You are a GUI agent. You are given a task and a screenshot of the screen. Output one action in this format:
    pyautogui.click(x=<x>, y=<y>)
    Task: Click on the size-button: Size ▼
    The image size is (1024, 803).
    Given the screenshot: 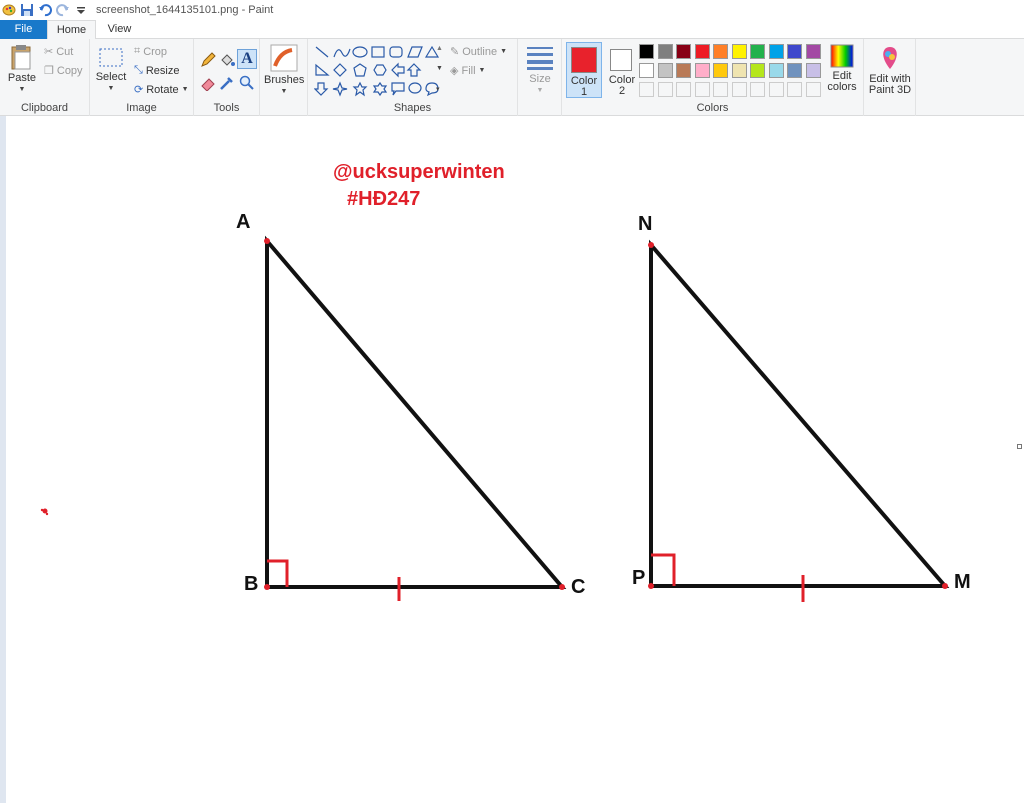 What is the action you would take?
    pyautogui.click(x=540, y=70)
    